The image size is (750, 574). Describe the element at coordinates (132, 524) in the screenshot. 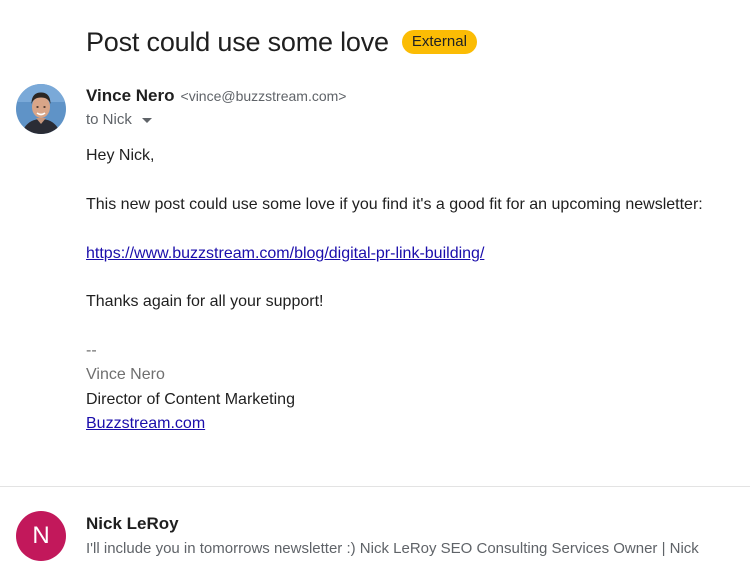

I see `reply-sender-name: Nick LeRoy` at that location.